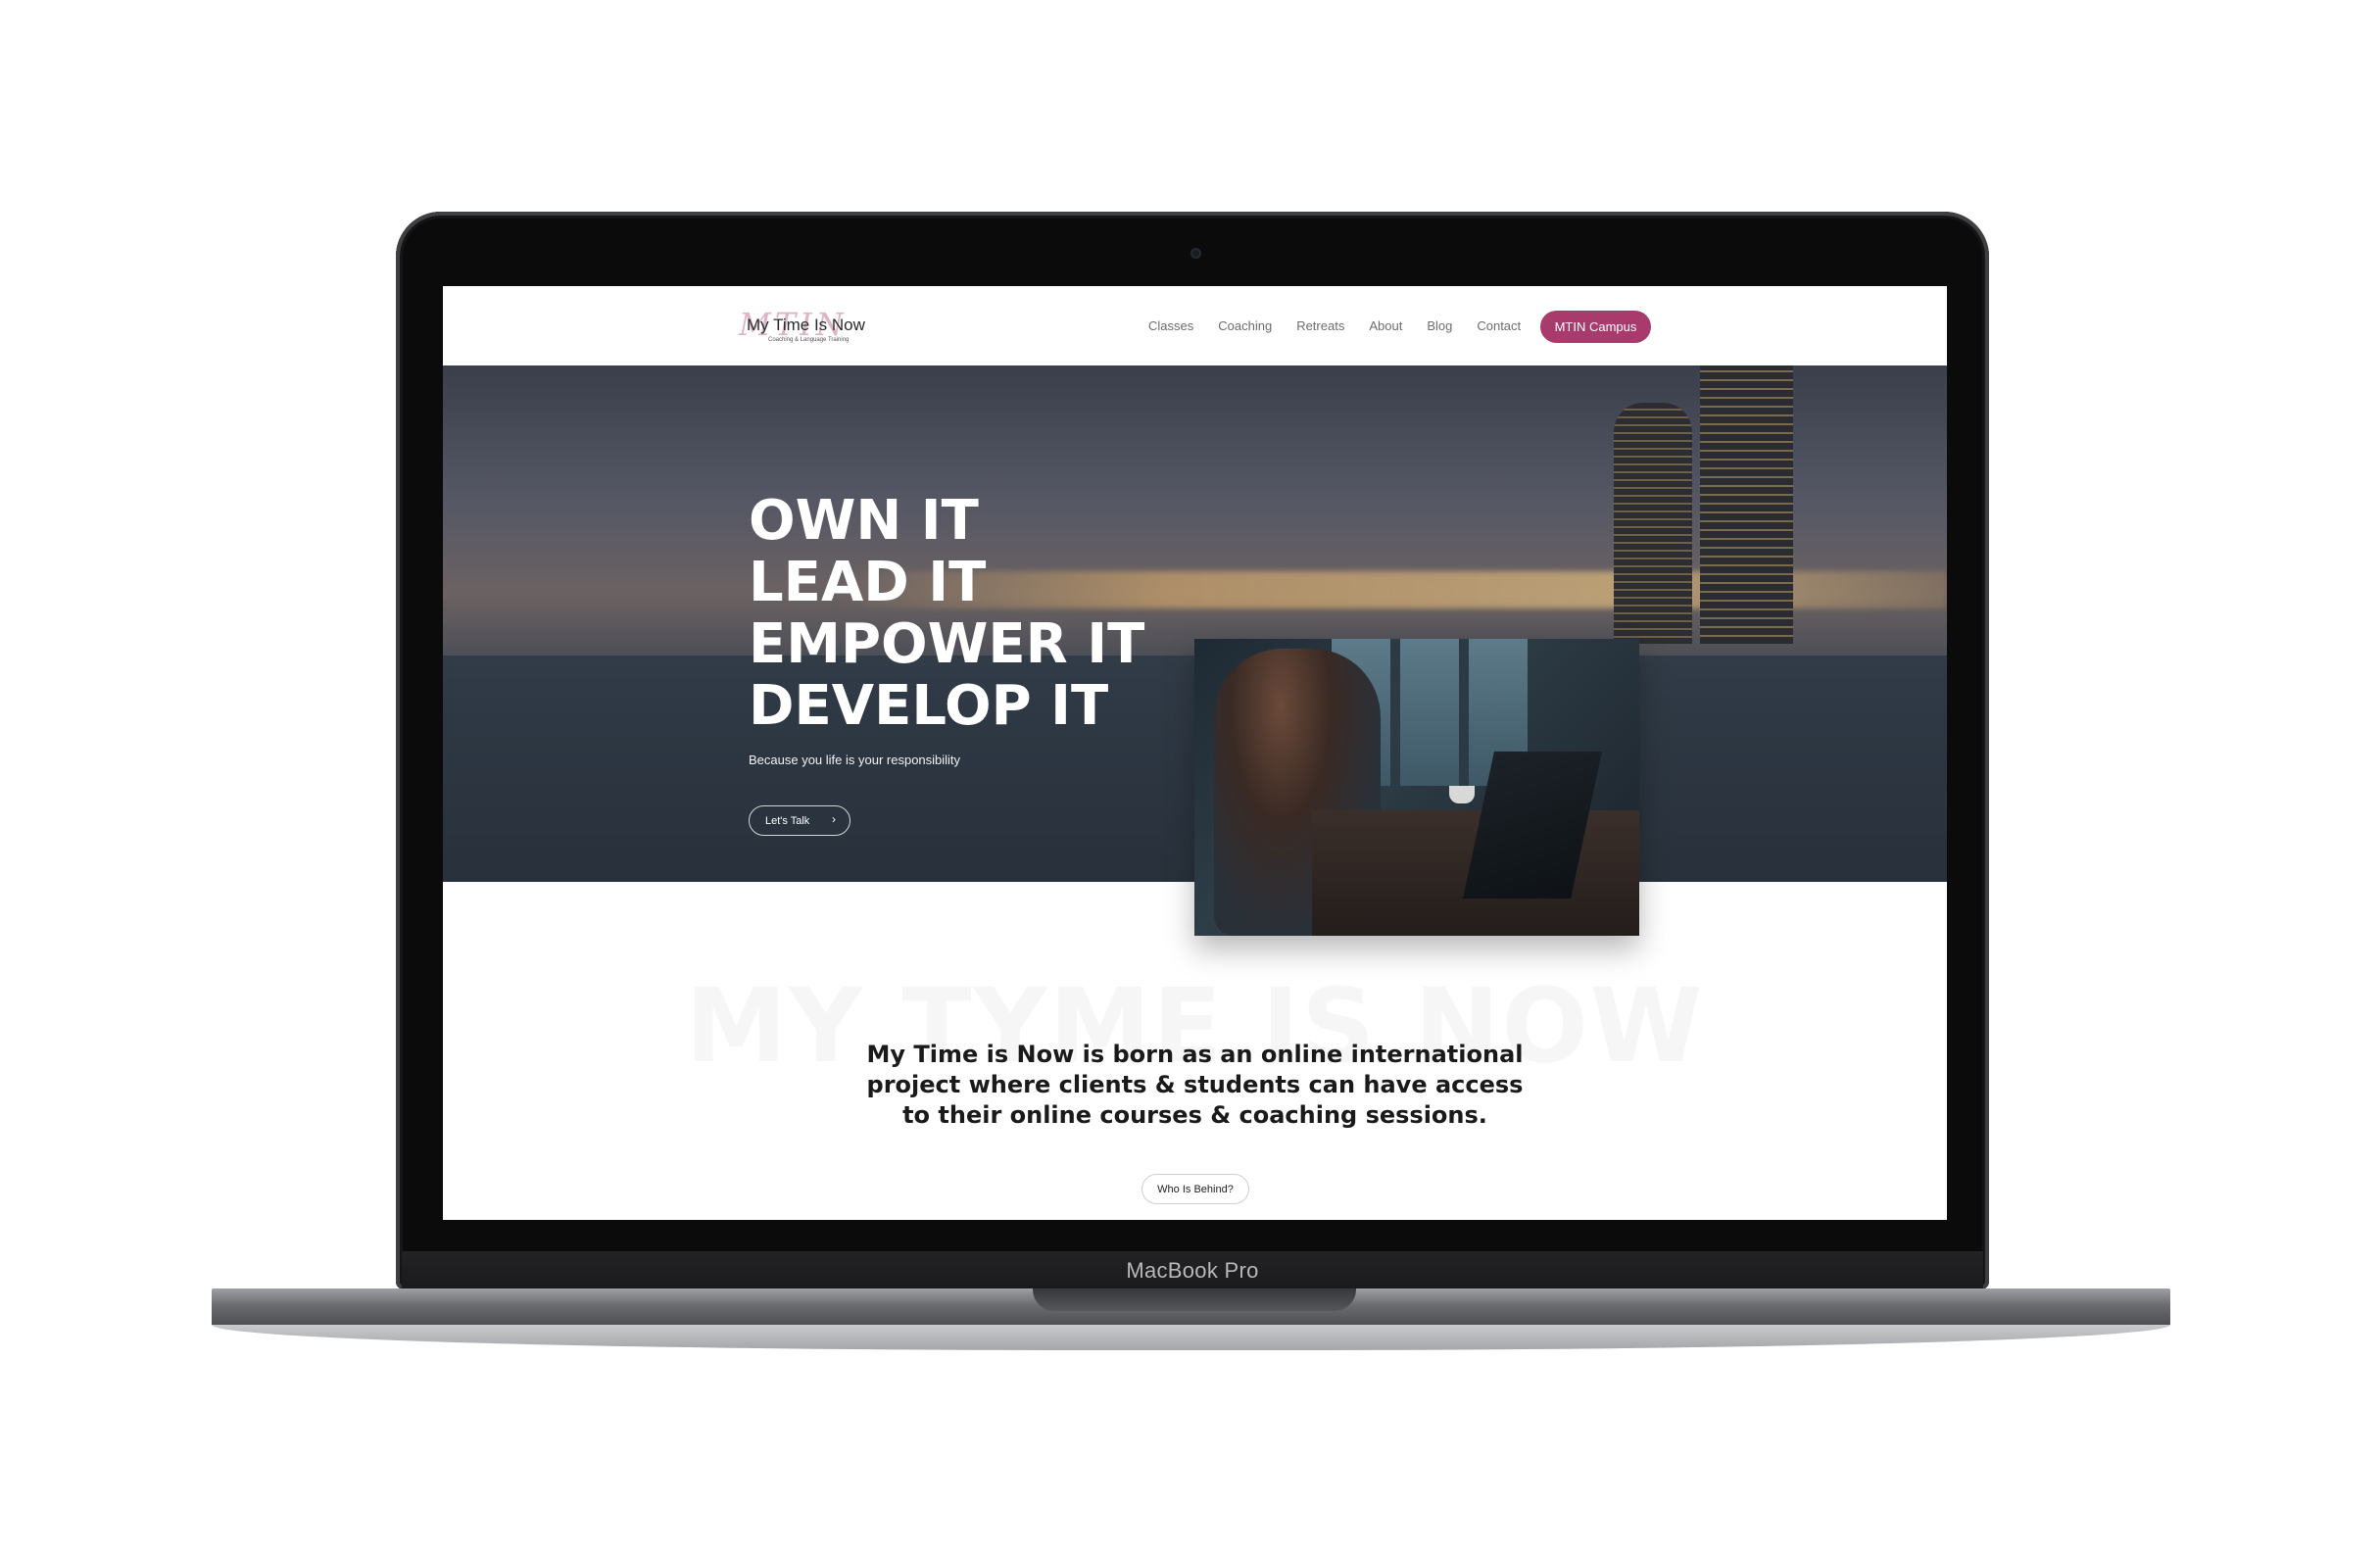 This screenshot has height=1555, width=2380. I want to click on menu-item-retreats: Retreats, so click(1320, 325).